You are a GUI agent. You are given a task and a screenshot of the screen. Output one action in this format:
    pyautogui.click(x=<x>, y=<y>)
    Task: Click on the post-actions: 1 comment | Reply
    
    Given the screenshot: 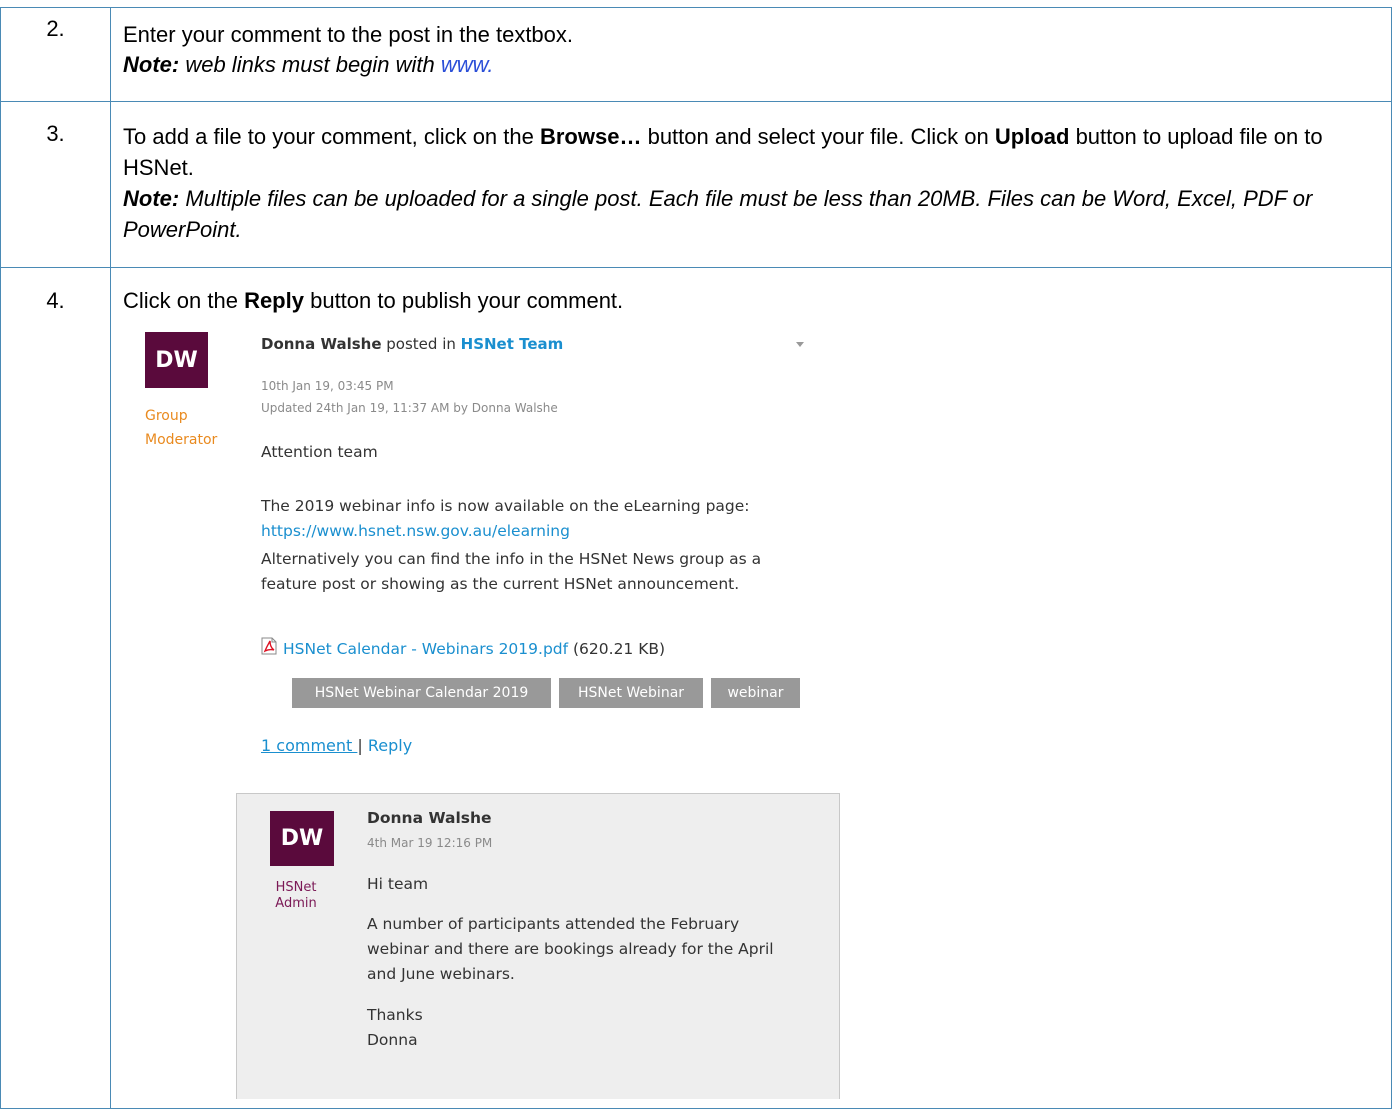 What is the action you would take?
    pyautogui.click(x=336, y=745)
    